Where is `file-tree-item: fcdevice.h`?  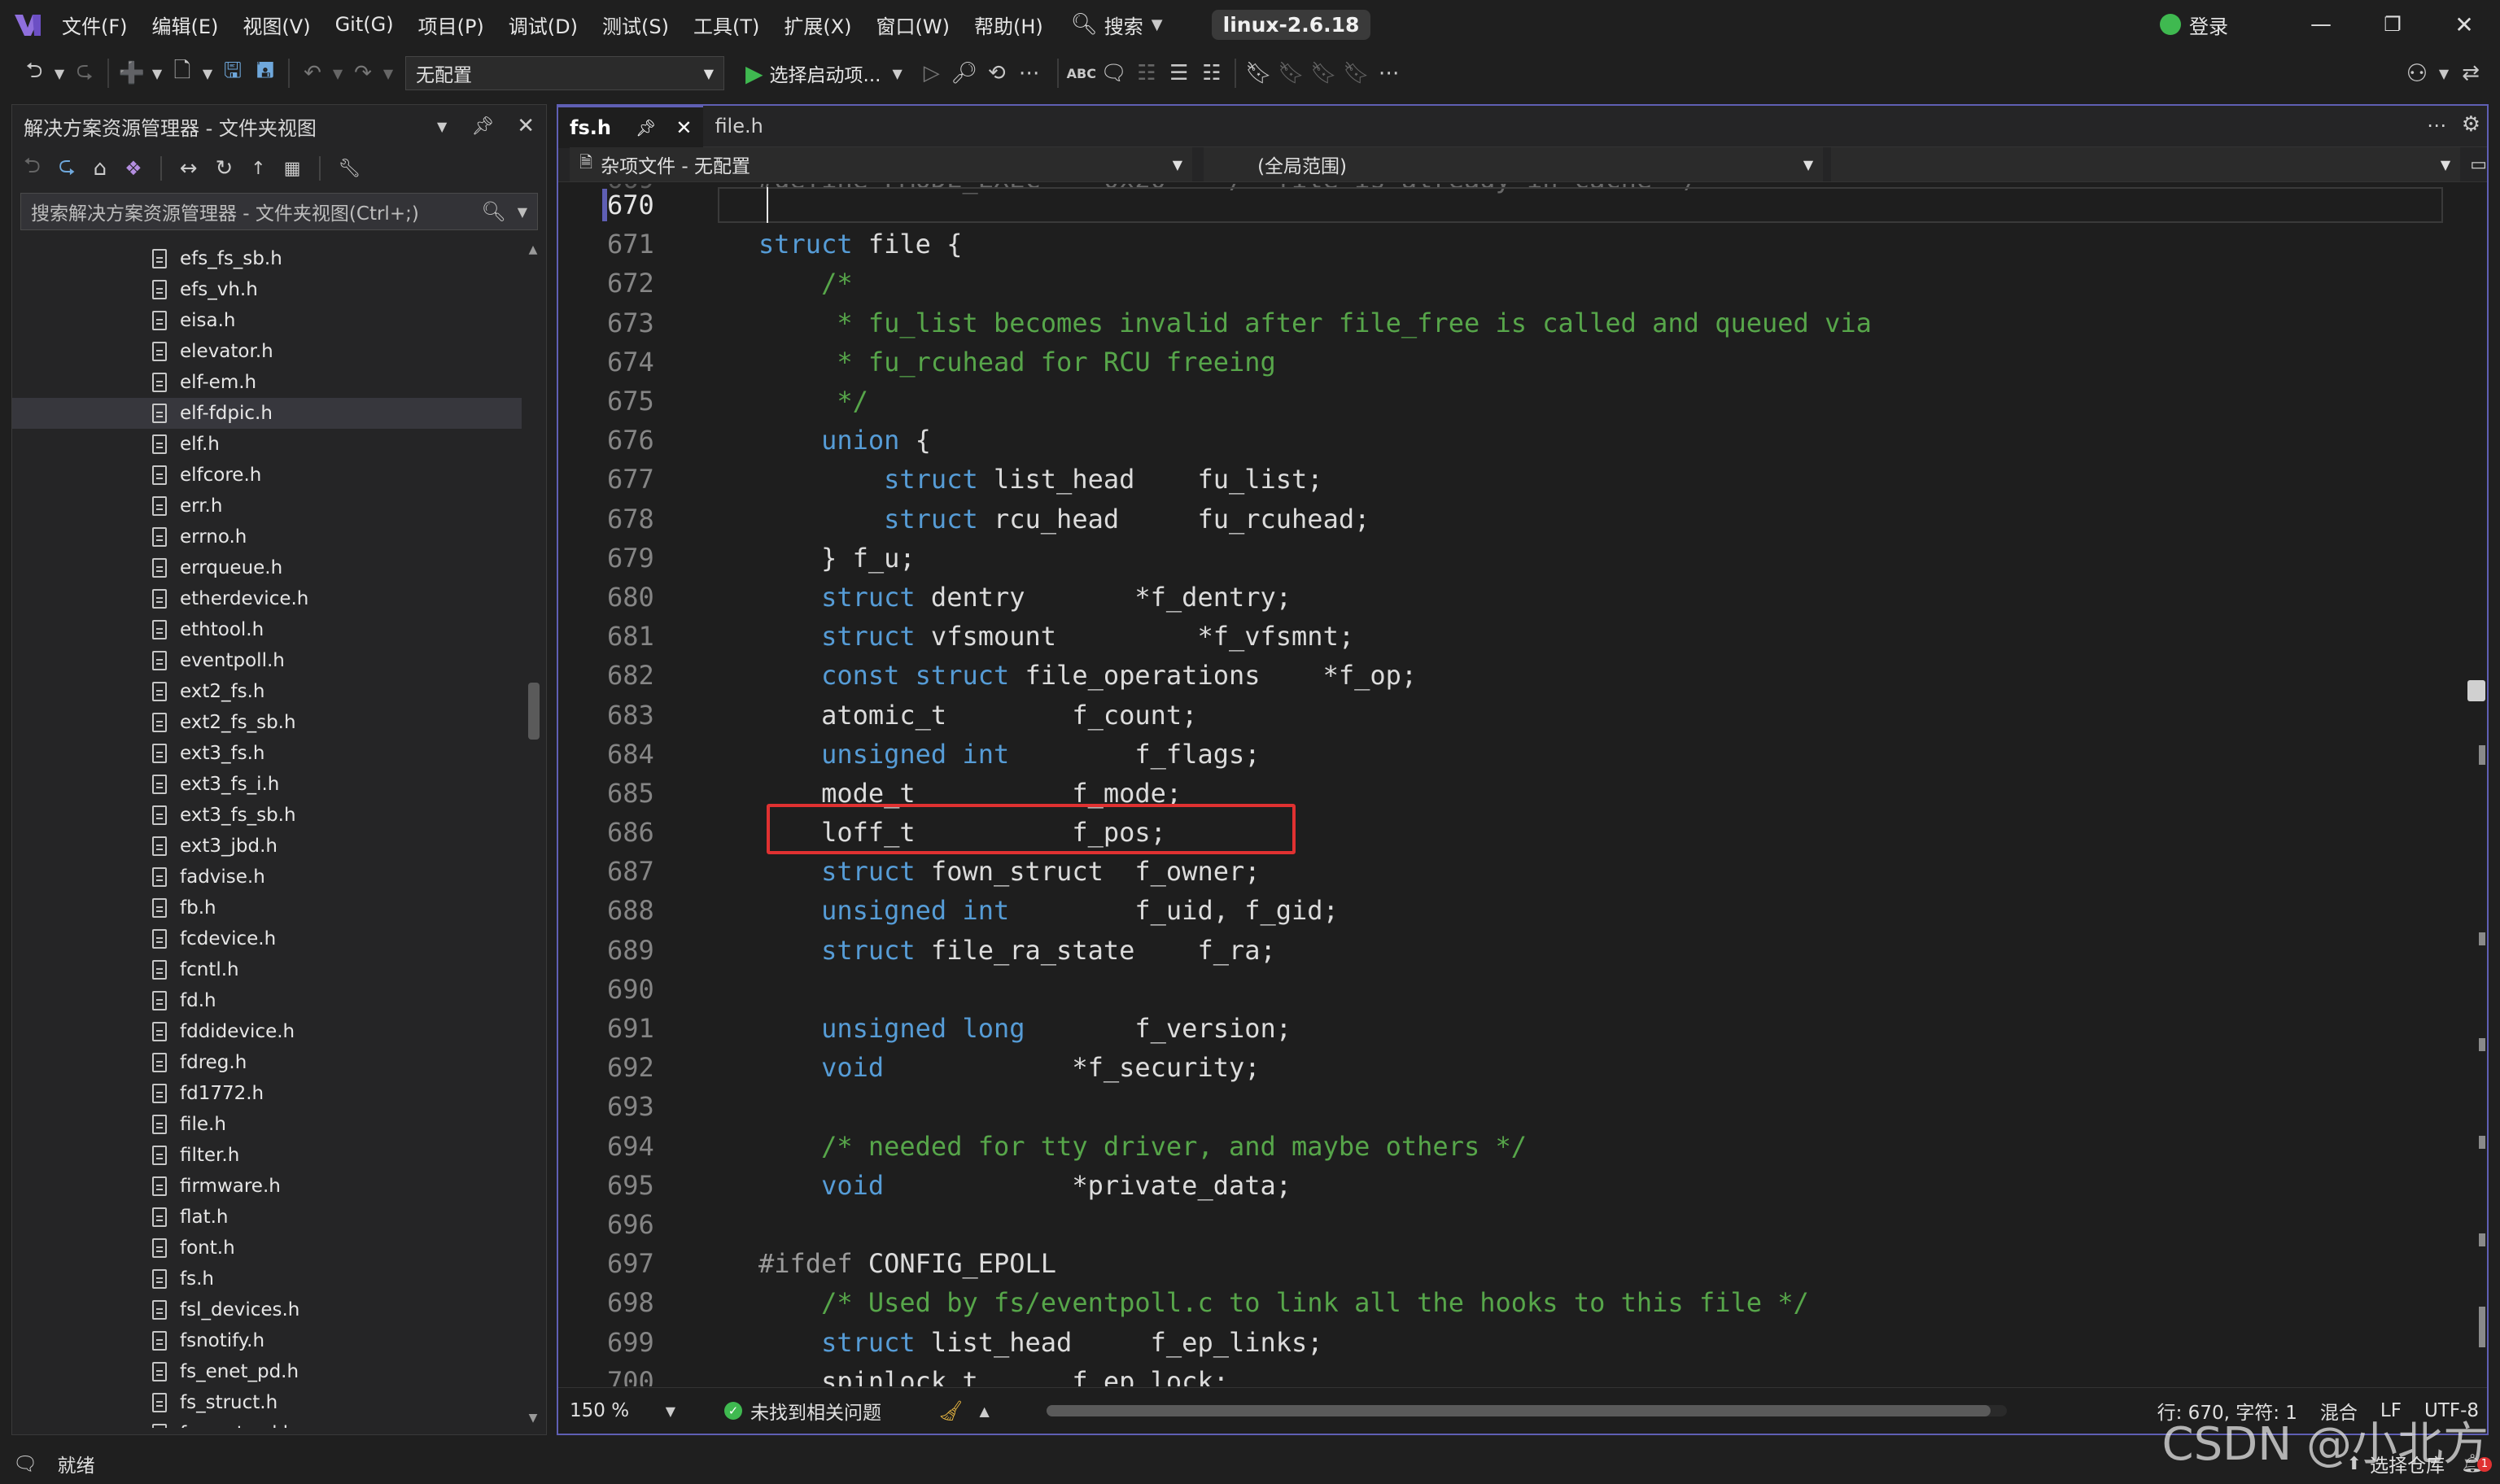 file-tree-item: fcdevice.h is located at coordinates (267, 939).